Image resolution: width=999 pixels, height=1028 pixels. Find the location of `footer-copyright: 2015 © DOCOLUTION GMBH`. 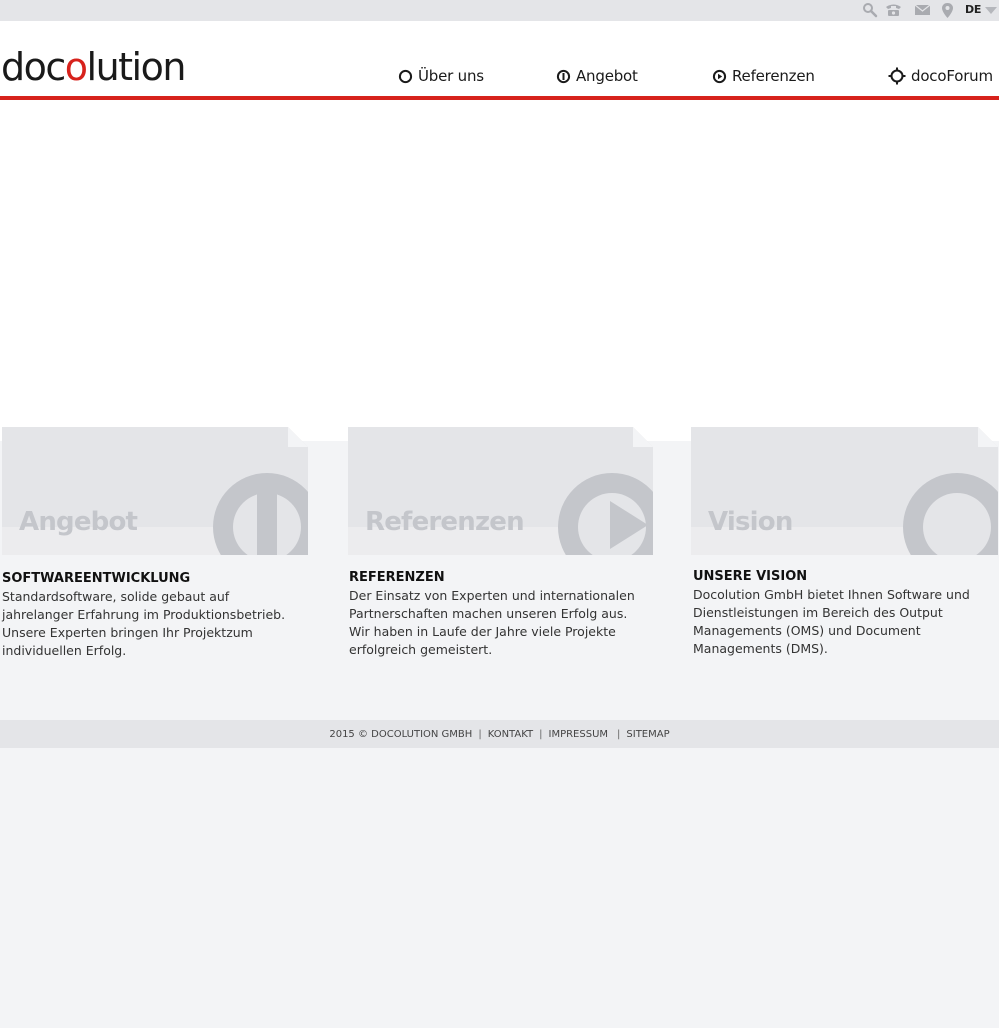

footer-copyright: 2015 © DOCOLUTION GMBH is located at coordinates (401, 734).